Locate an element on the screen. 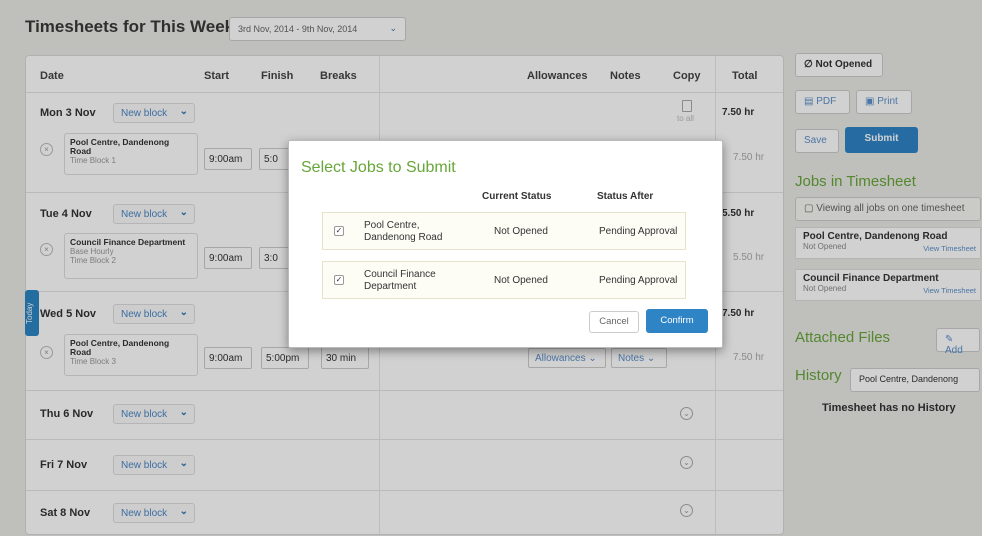  col-current-status: Current Status is located at coordinates (517, 196).